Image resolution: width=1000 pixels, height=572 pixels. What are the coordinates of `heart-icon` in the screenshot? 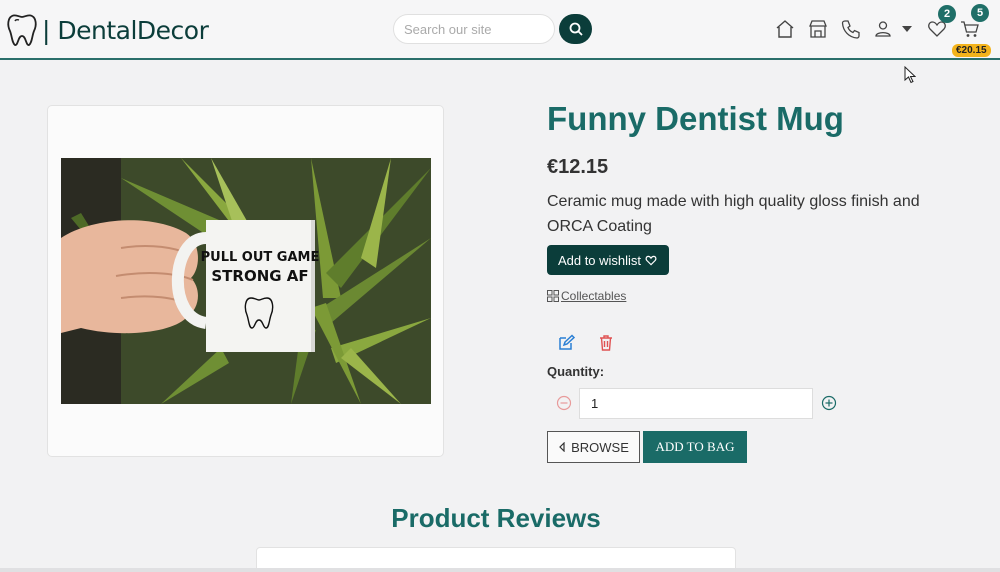 It's located at (651, 260).